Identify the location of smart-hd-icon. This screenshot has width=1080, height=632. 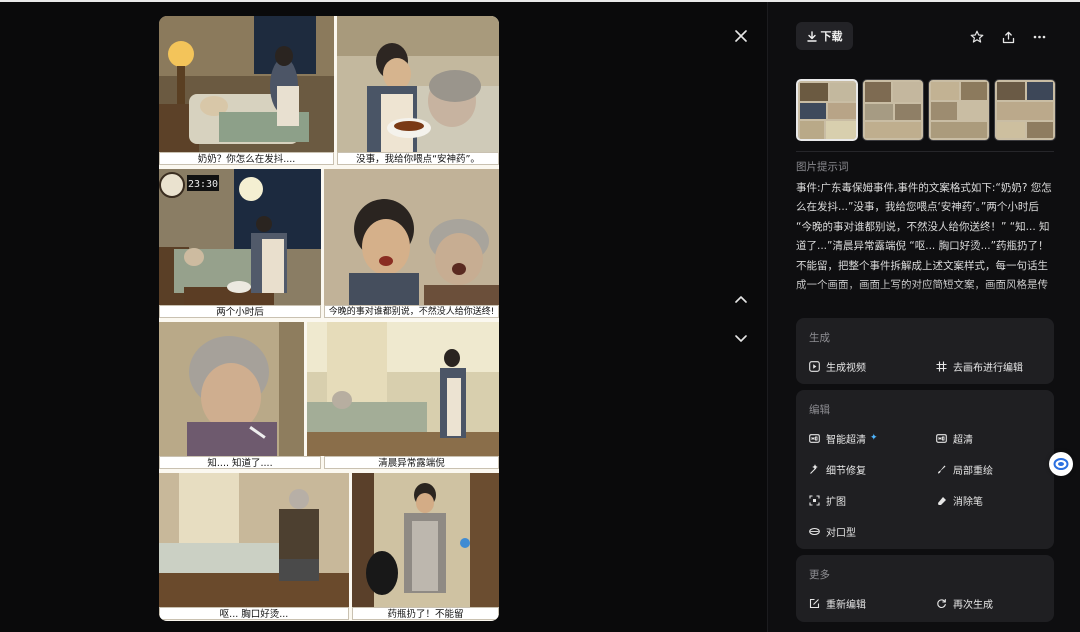
(814, 438).